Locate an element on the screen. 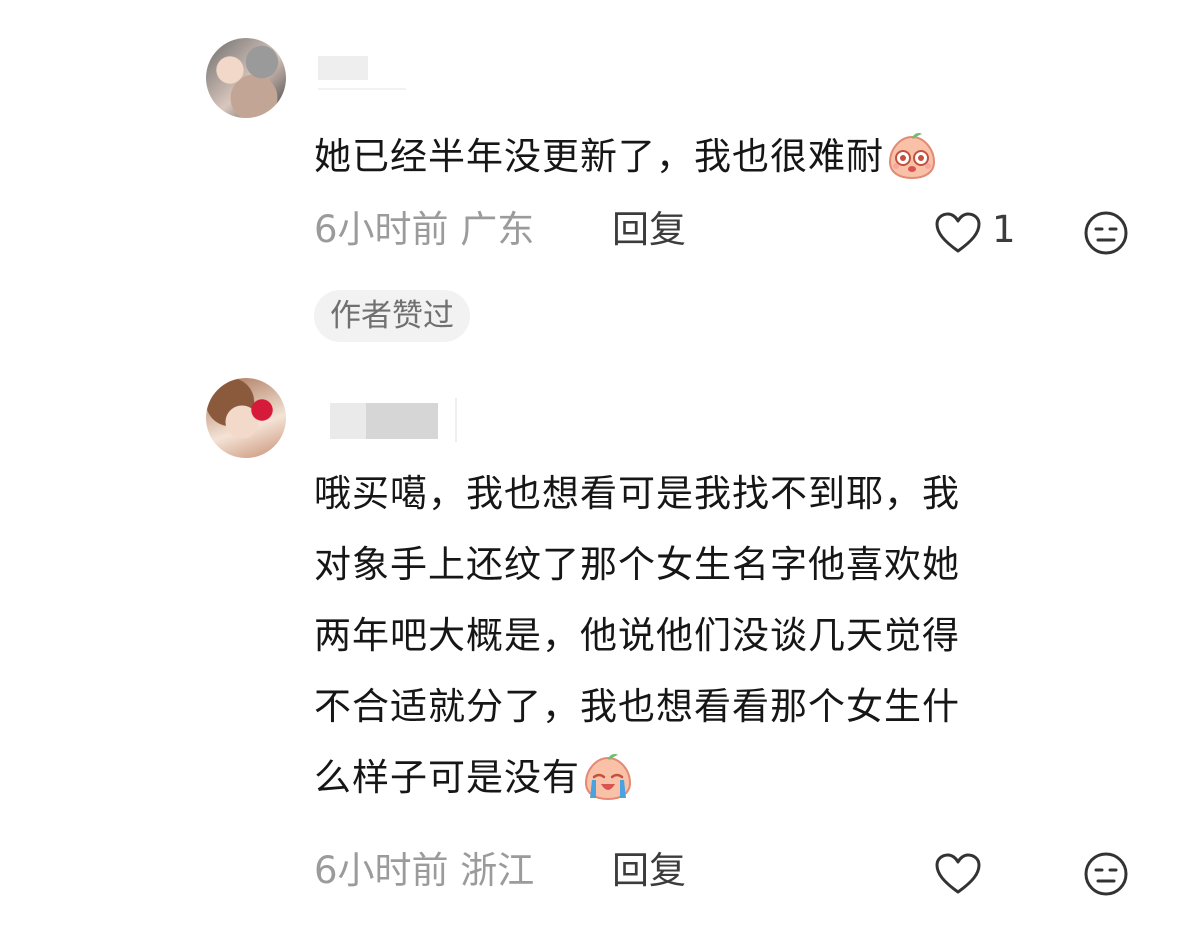  username-redacted-line is located at coordinates (362, 89).